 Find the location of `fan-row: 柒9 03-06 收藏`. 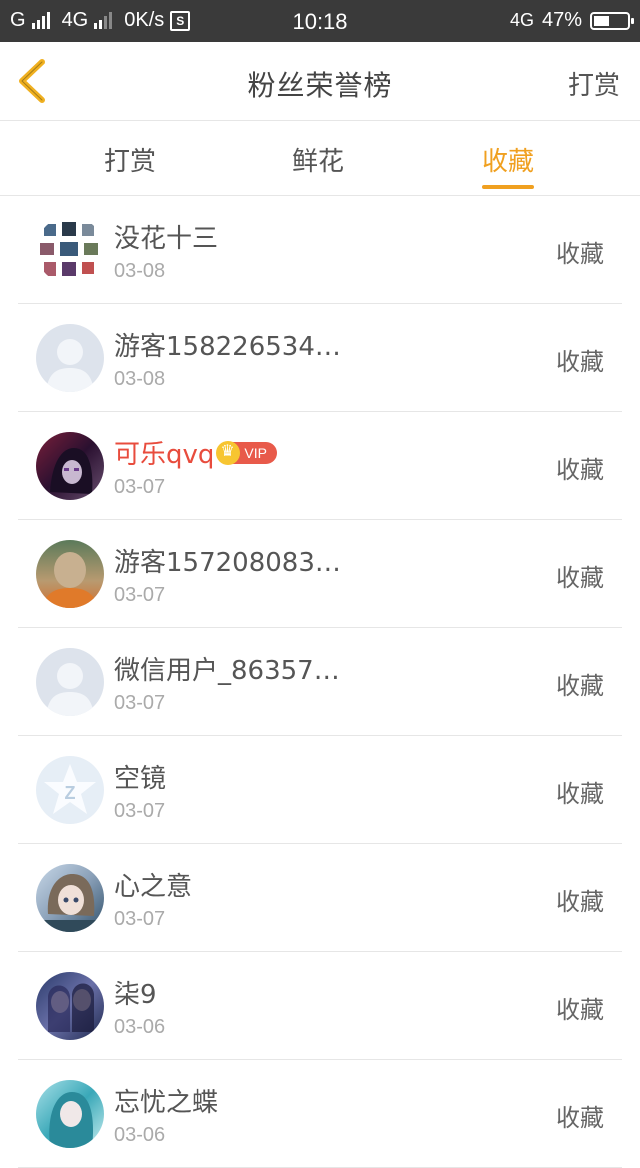

fan-row: 柒9 03-06 收藏 is located at coordinates (320, 1006).